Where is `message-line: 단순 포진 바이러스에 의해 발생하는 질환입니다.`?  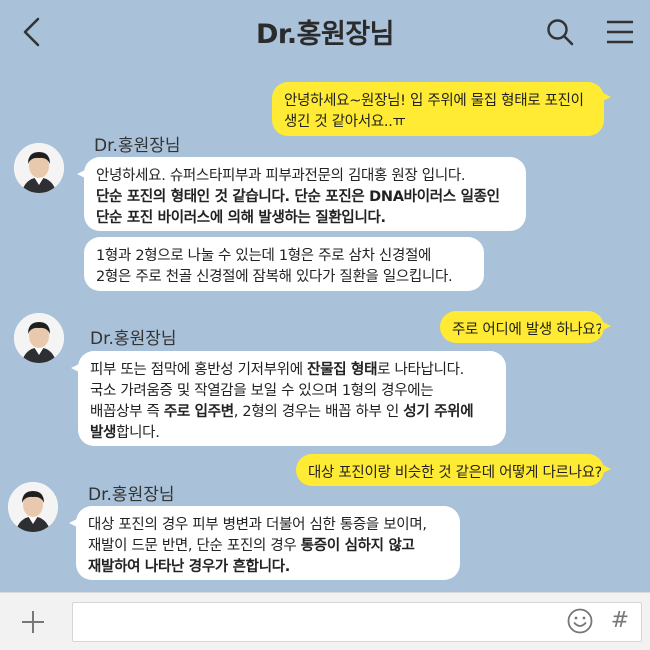
message-line: 단순 포진 바이러스에 의해 발생하는 질환입니다. is located at coordinates (305, 218).